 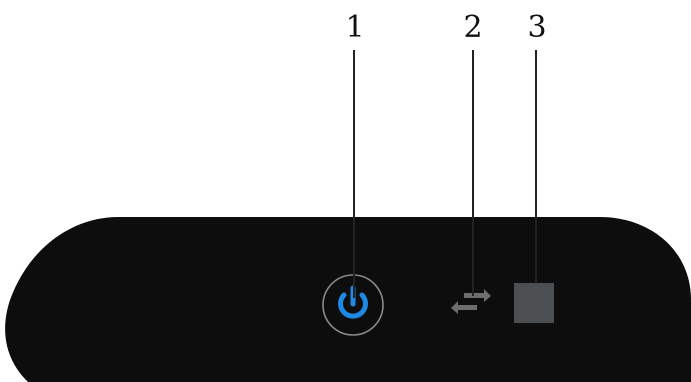 I want to click on callout-number-2: 2, so click(x=473, y=27).